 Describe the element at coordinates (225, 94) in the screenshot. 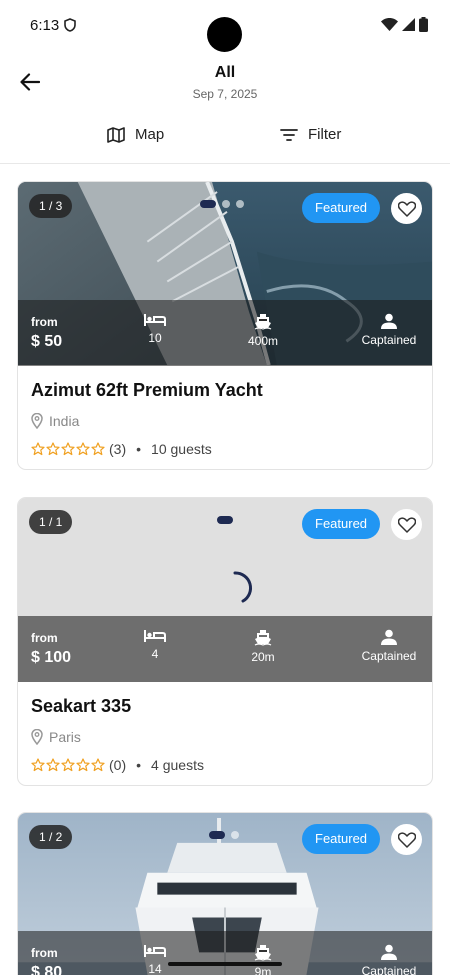

I see `page-date: Sep 7, 2025` at that location.